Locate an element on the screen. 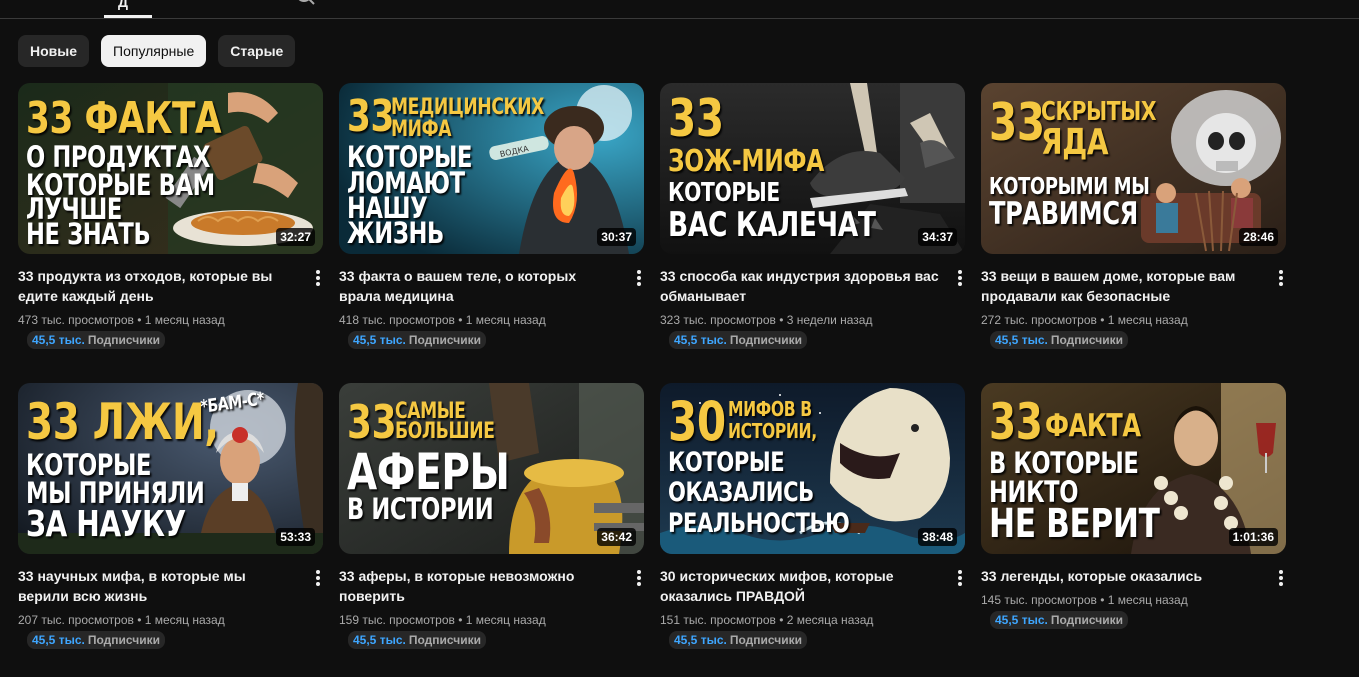 Image resolution: width=1359 pixels, height=677 pixels. video-thumbnail: 33 ЗОЖ-МИФА КОТОРЫЕ ВАС КАЛЕЧАТ 34:37 is located at coordinates (812, 168).